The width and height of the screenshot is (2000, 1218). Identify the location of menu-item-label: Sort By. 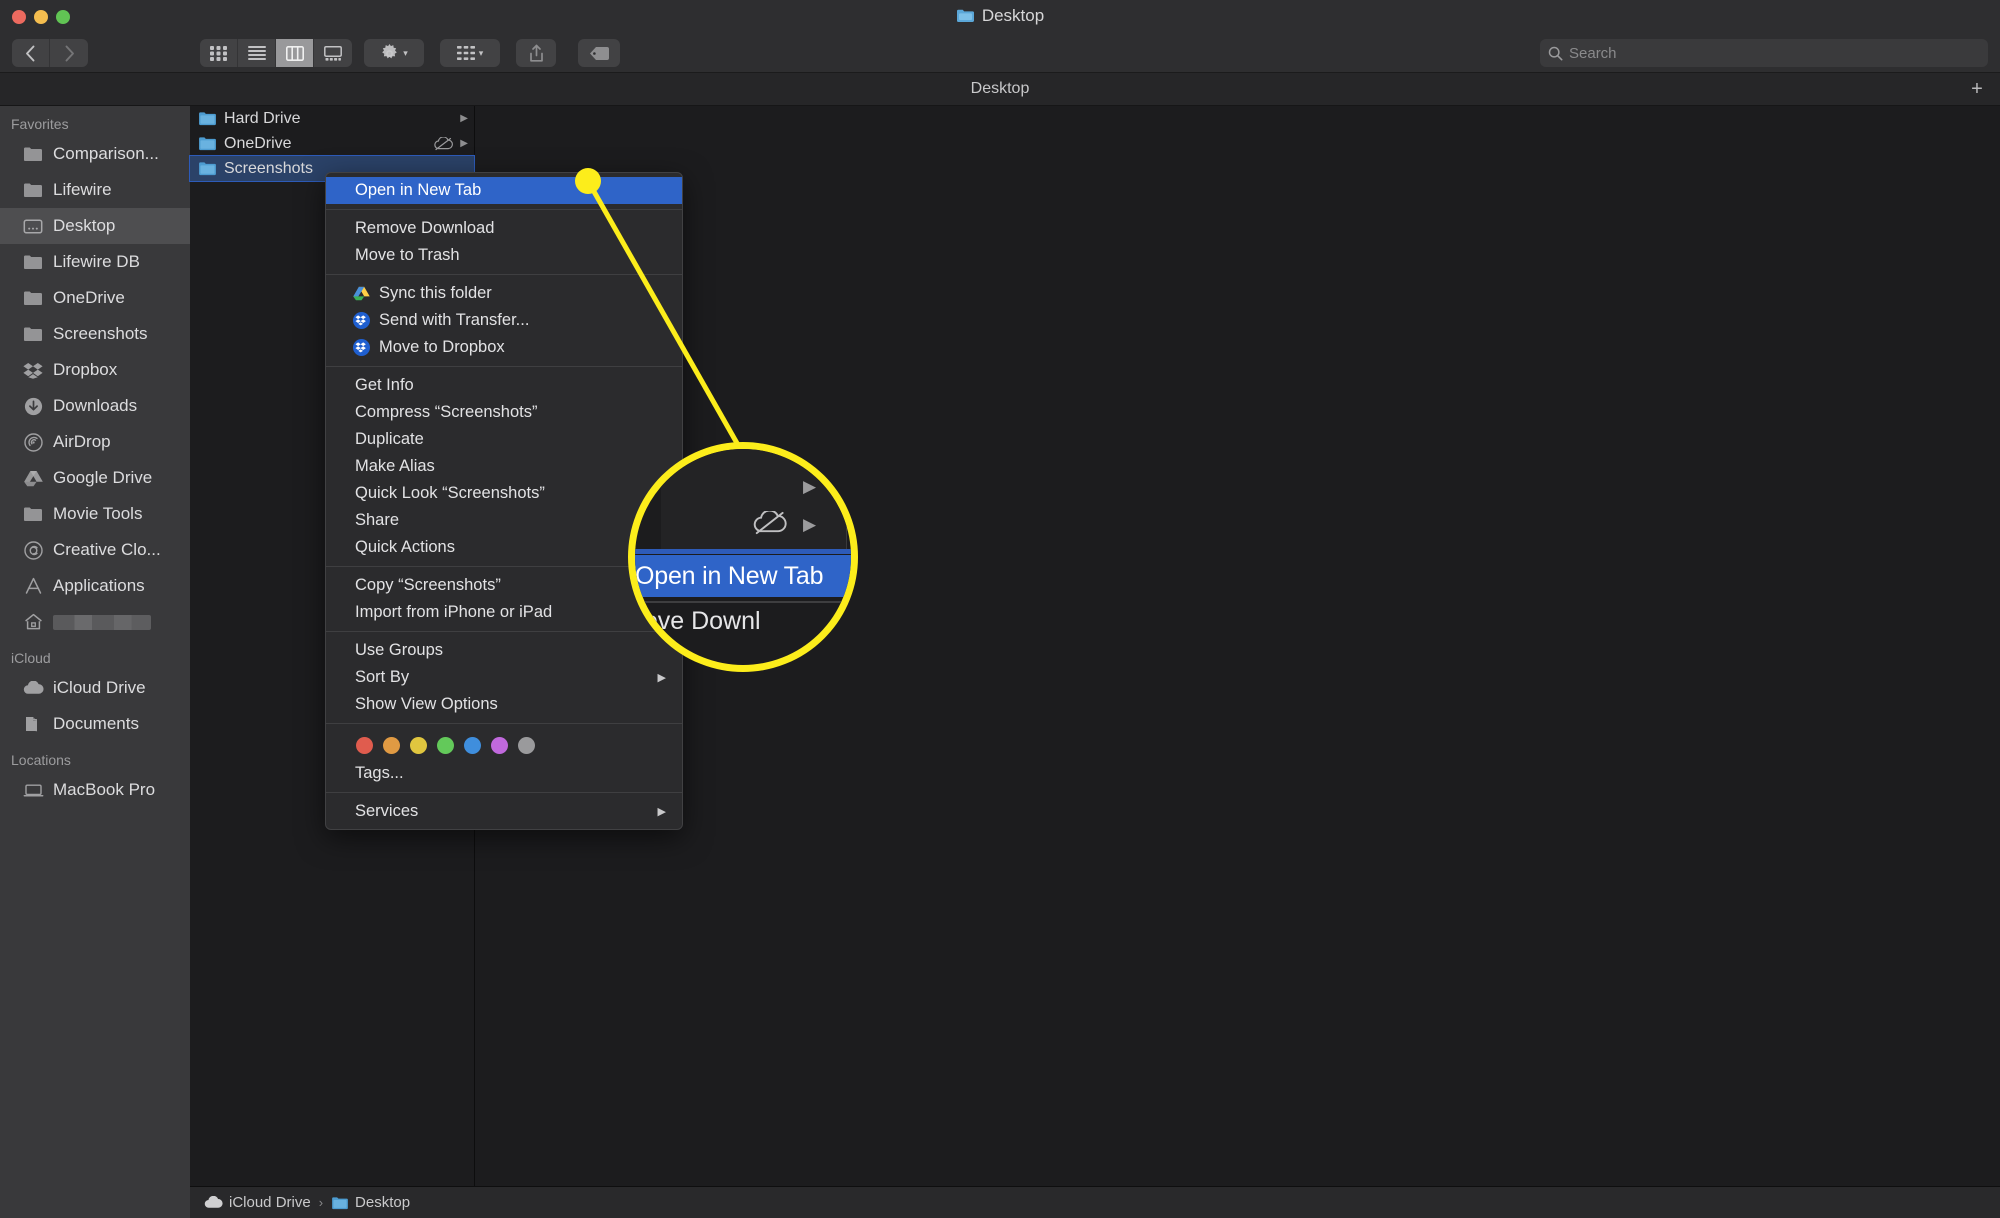
(382, 677).